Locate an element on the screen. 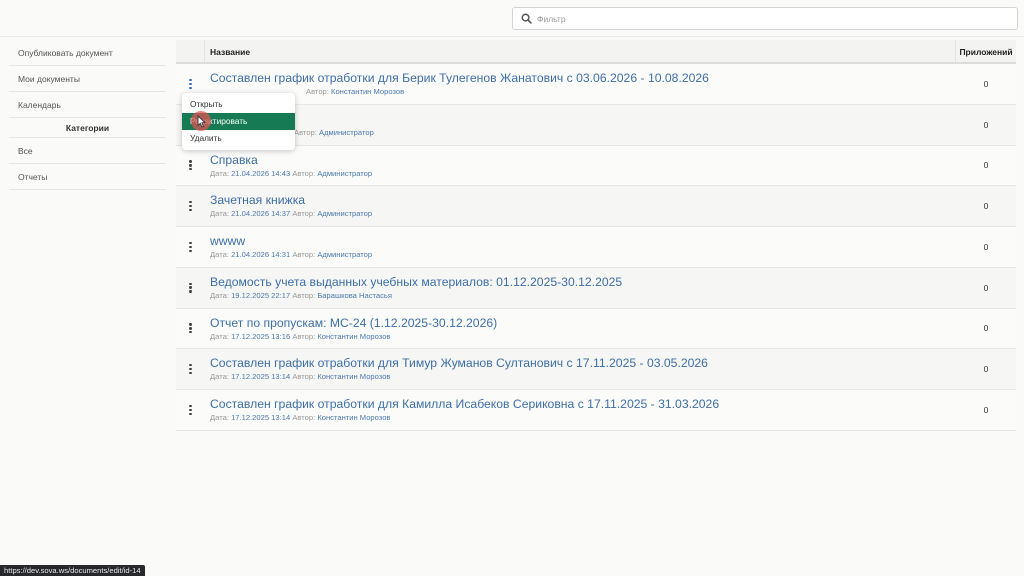  table-row: Автор: Администратор 0 is located at coordinates (596, 125).